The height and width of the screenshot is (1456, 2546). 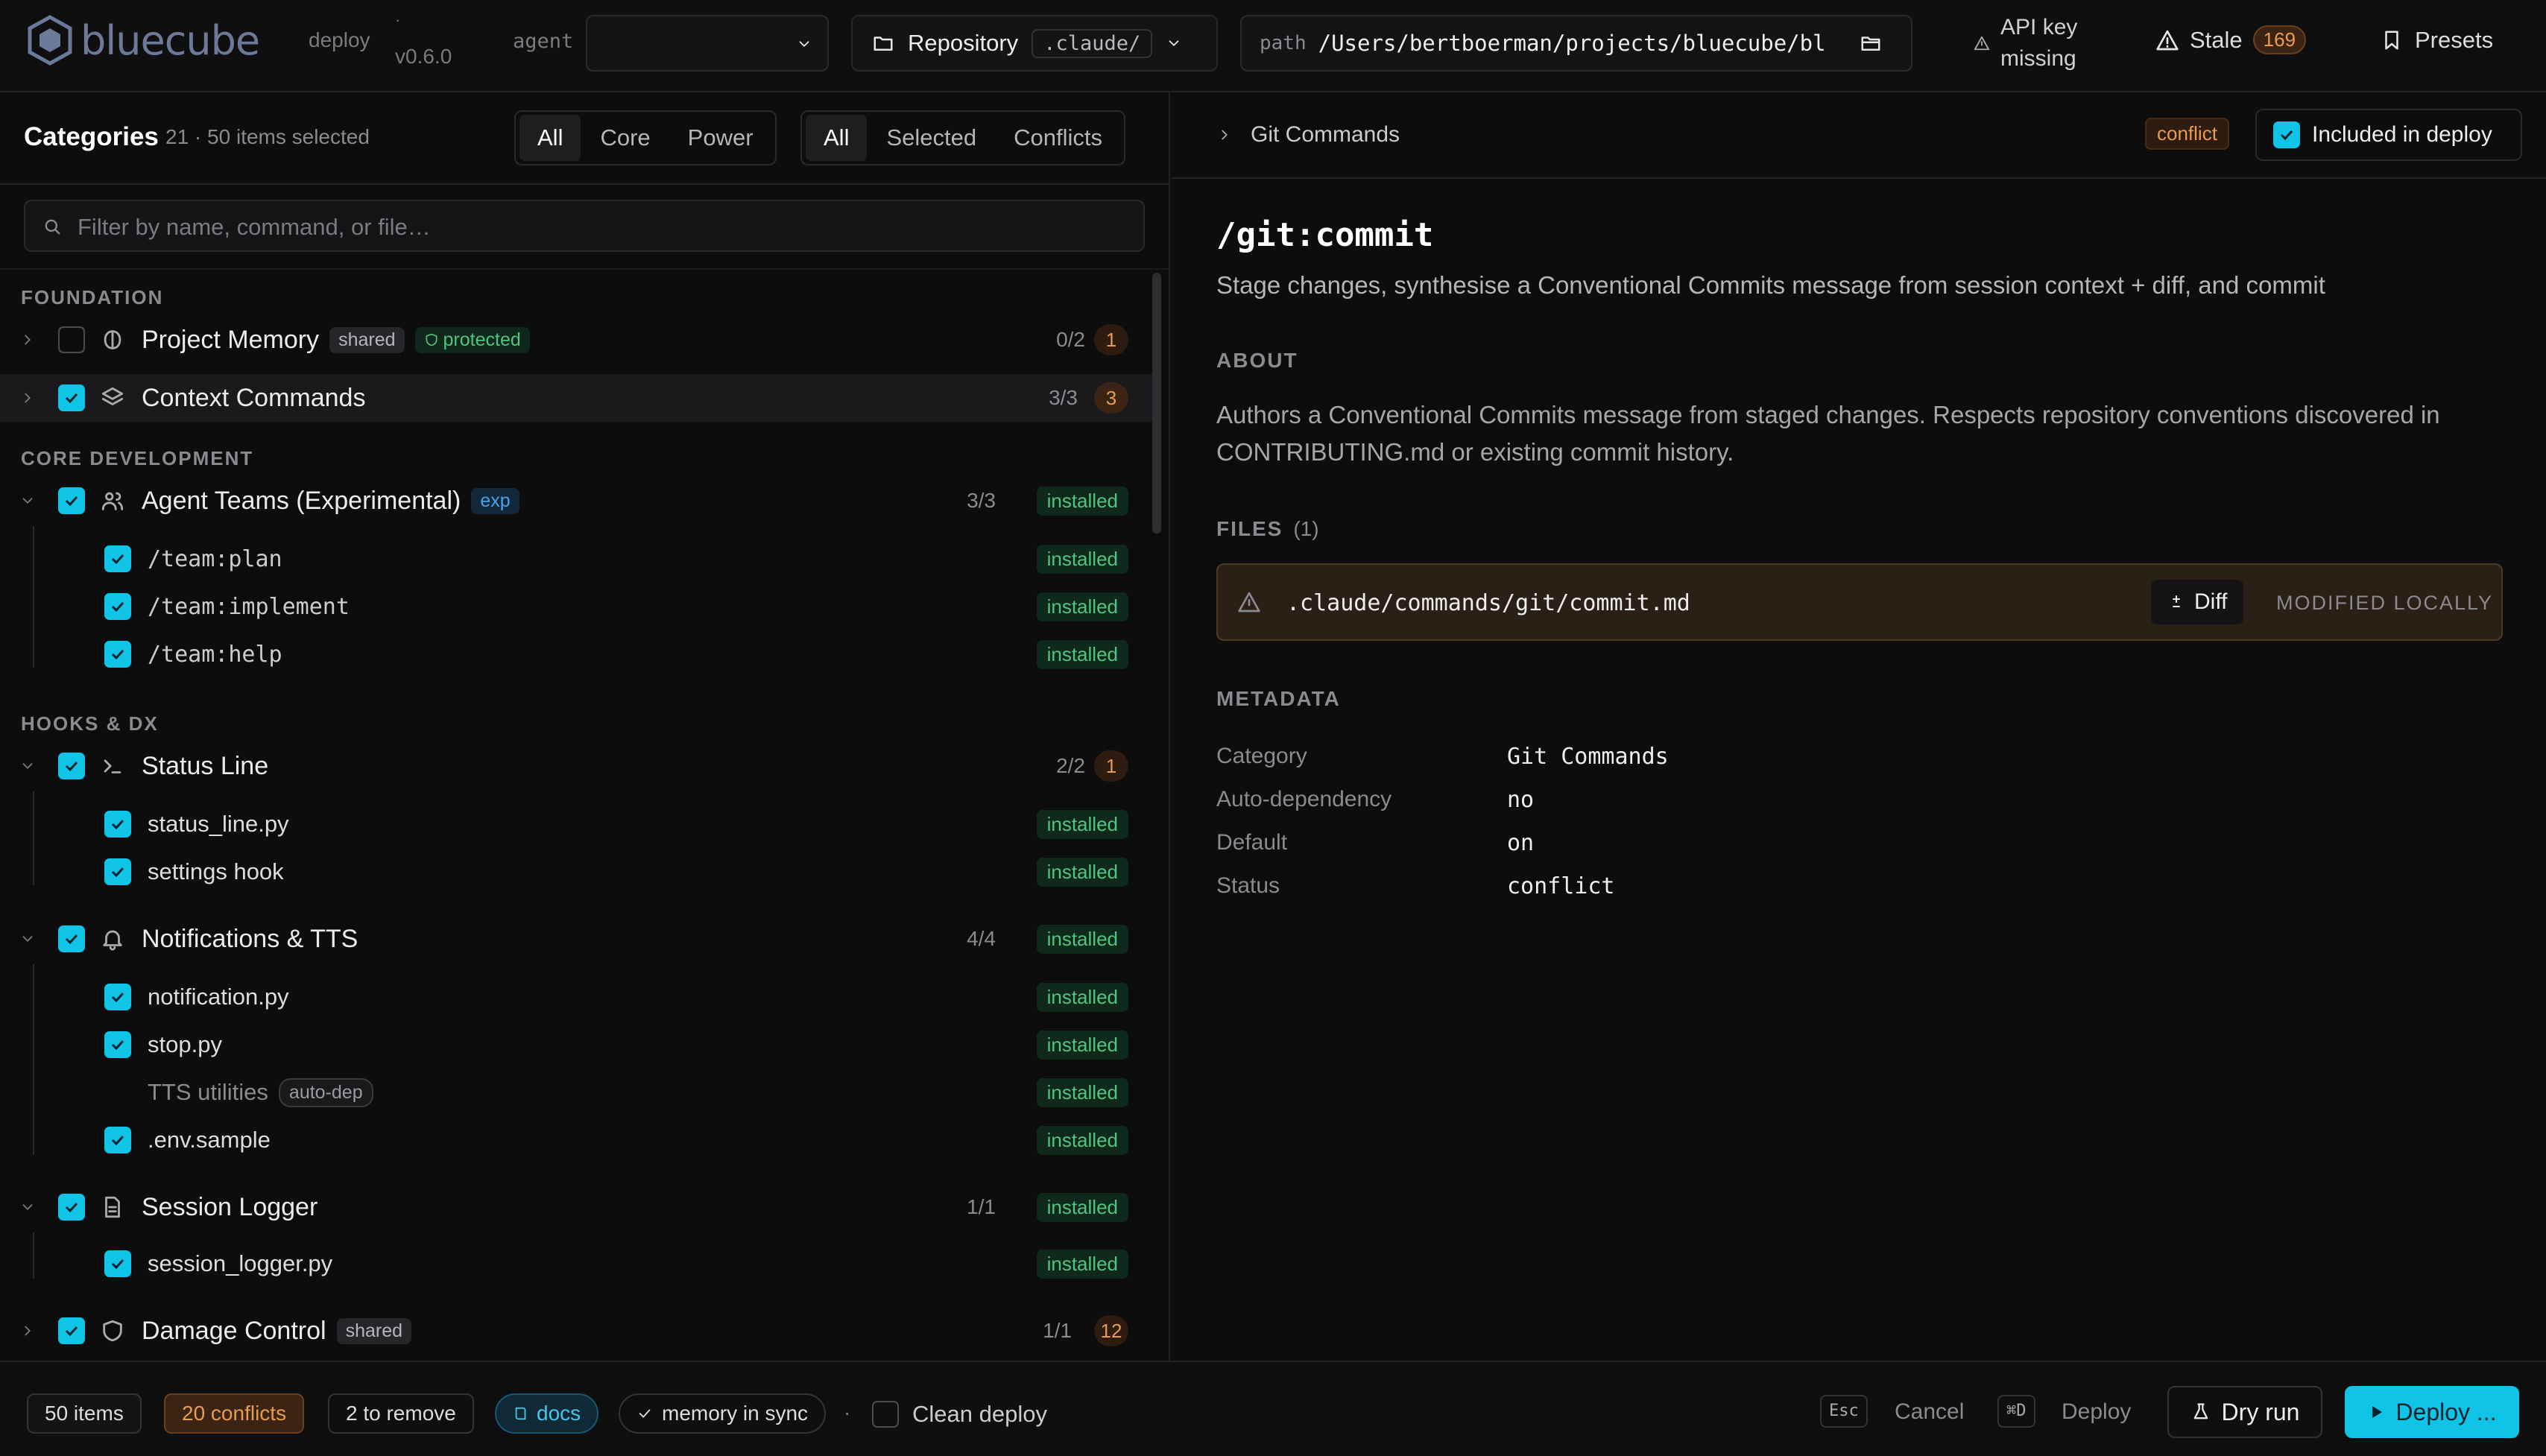 What do you see at coordinates (1442, 886) in the screenshot?
I see `metadata-row: Status conflict` at bounding box center [1442, 886].